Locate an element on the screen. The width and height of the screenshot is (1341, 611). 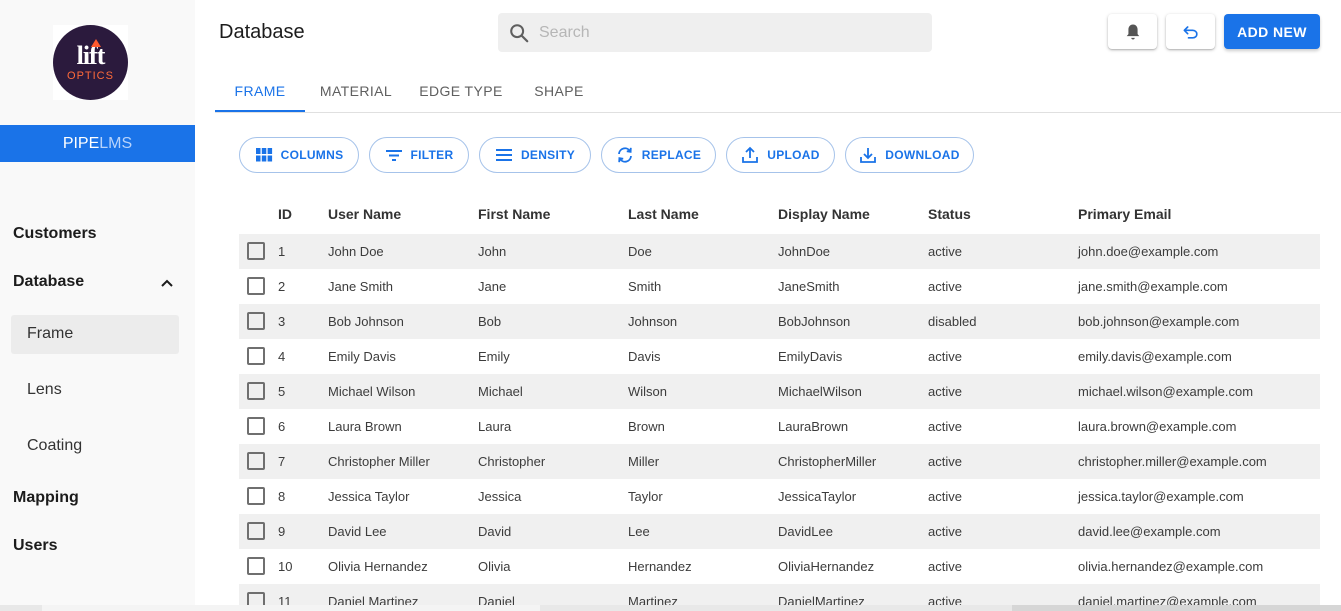
cell-user-name: Bob Johnson is located at coordinates (366, 321).